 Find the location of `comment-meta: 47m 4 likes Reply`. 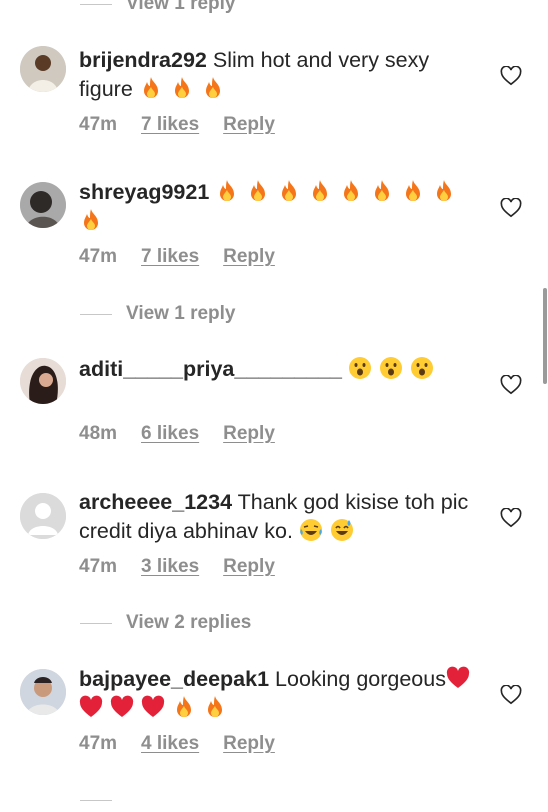

comment-meta: 47m 4 likes Reply is located at coordinates (177, 744).